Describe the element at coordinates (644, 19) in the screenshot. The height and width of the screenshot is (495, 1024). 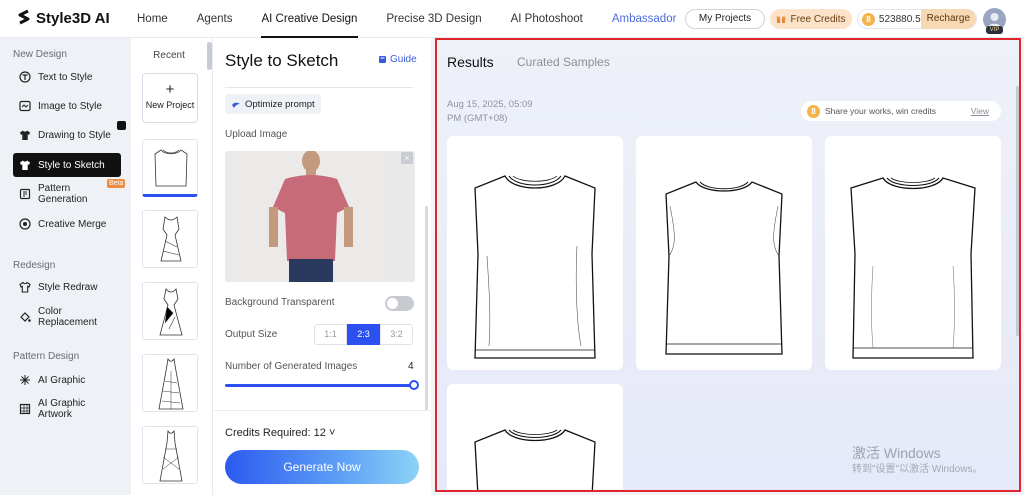
I see `nav-ambassador: Ambassador` at that location.